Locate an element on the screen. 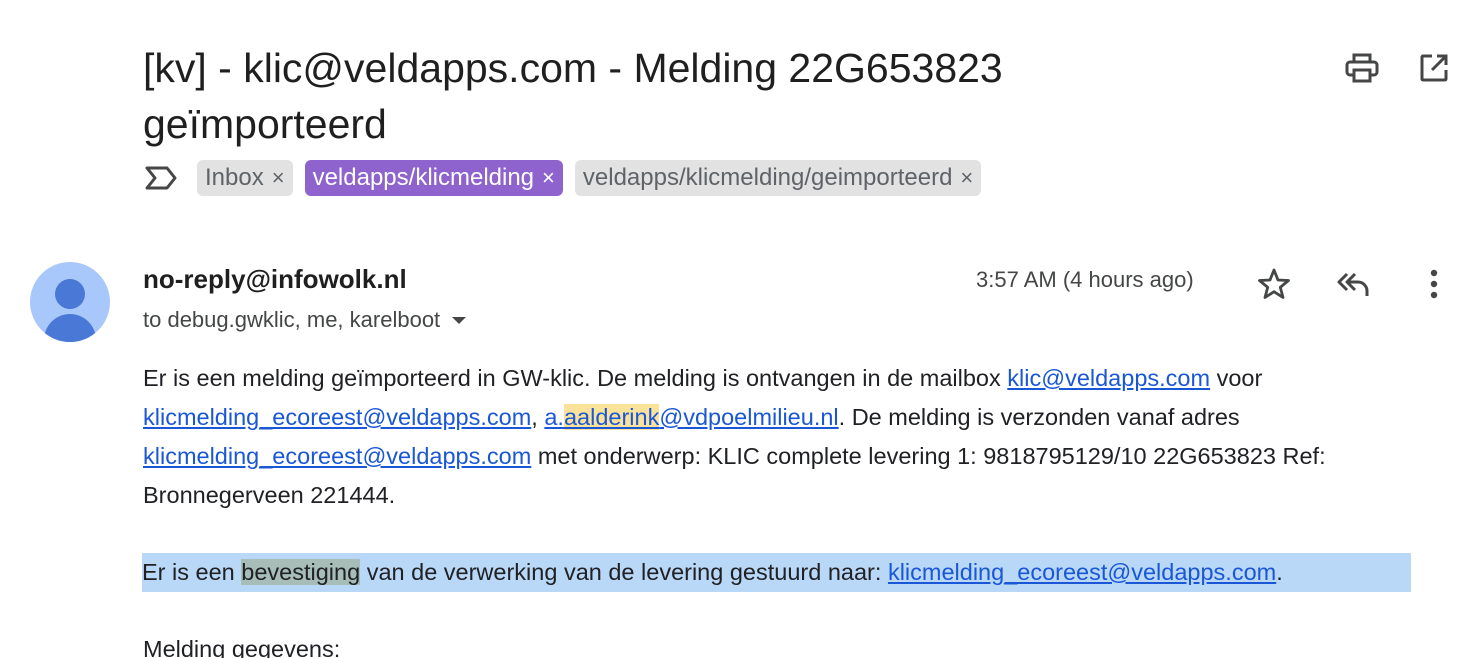  avatar-body is located at coordinates (70, 328).